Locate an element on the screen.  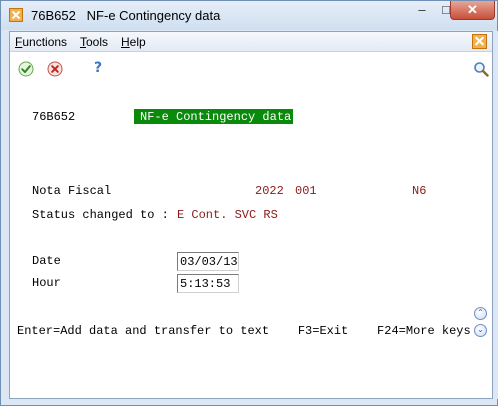
program-id: 76B652 is located at coordinates (54, 117).